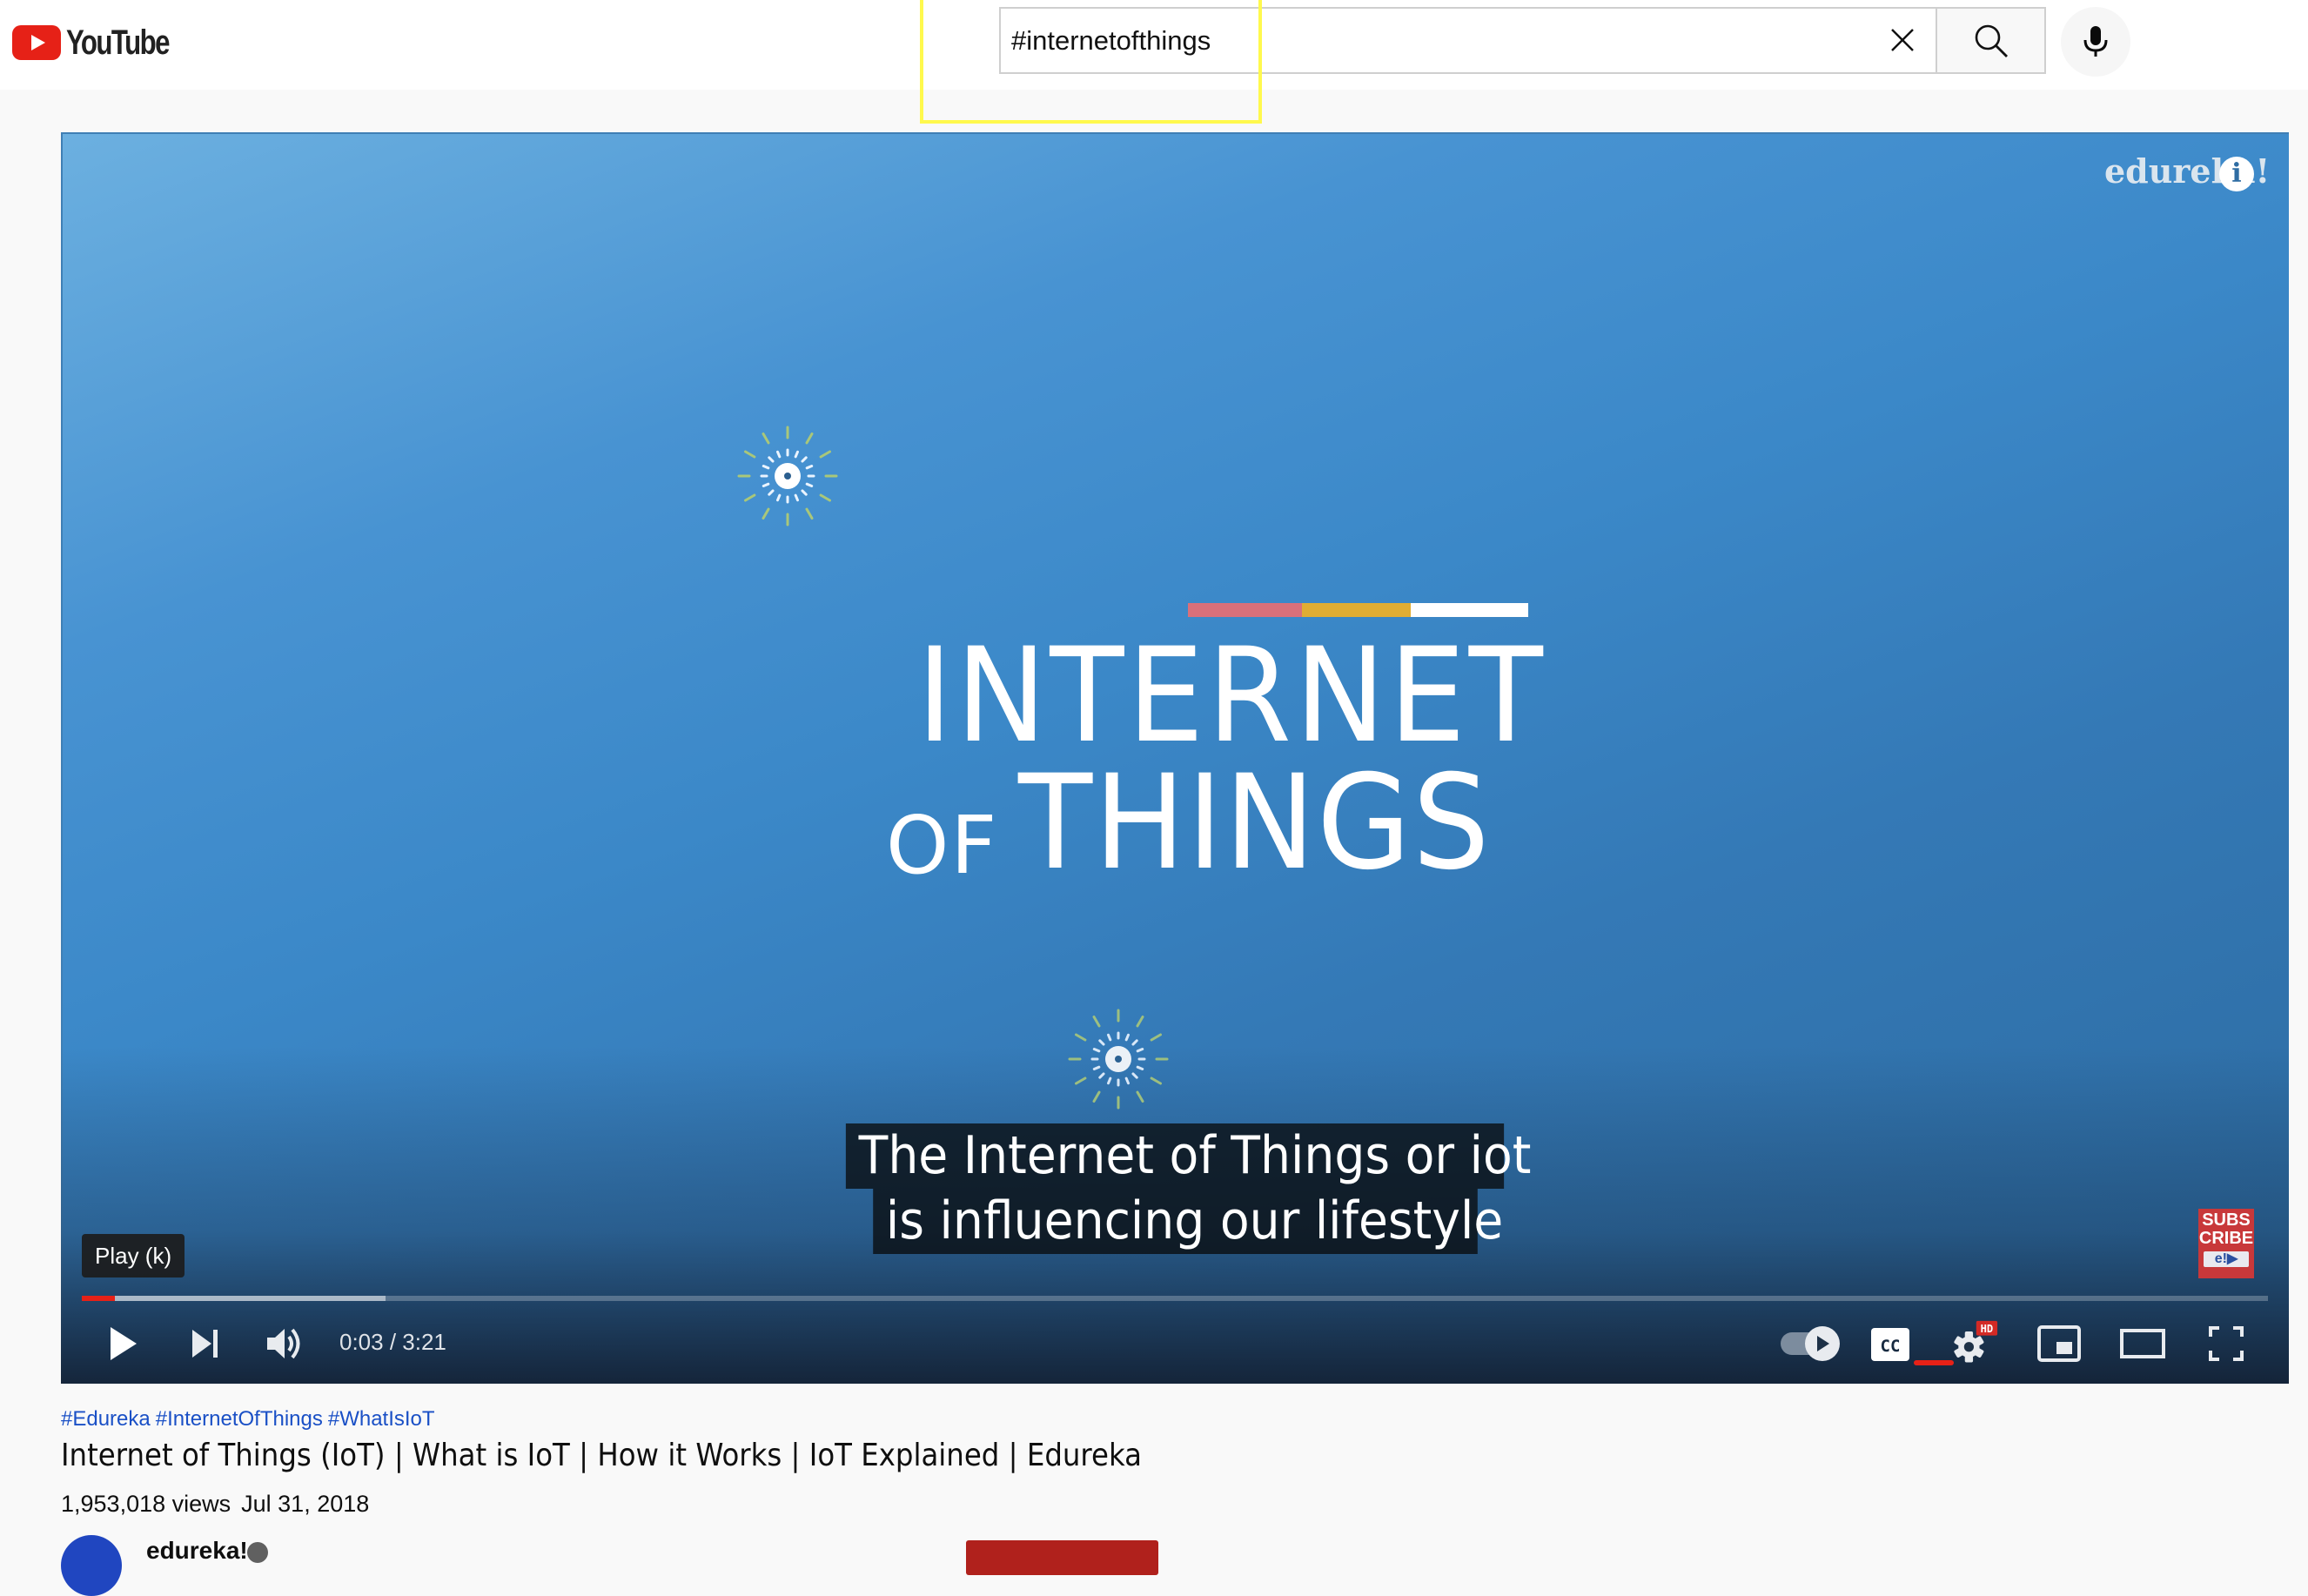 This screenshot has width=2308, height=1596. I want to click on mute-button, so click(286, 1343).